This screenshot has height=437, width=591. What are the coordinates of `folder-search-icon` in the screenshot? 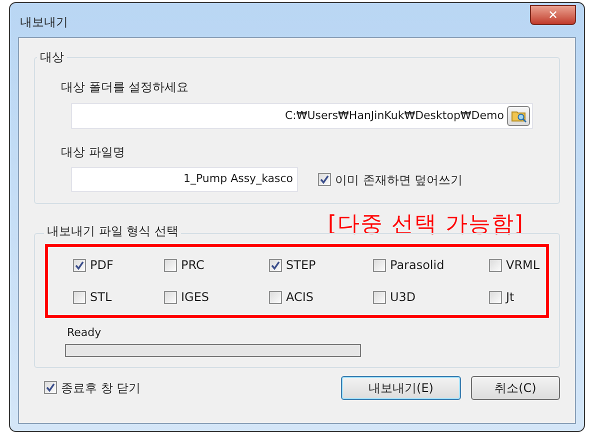 It's located at (518, 116).